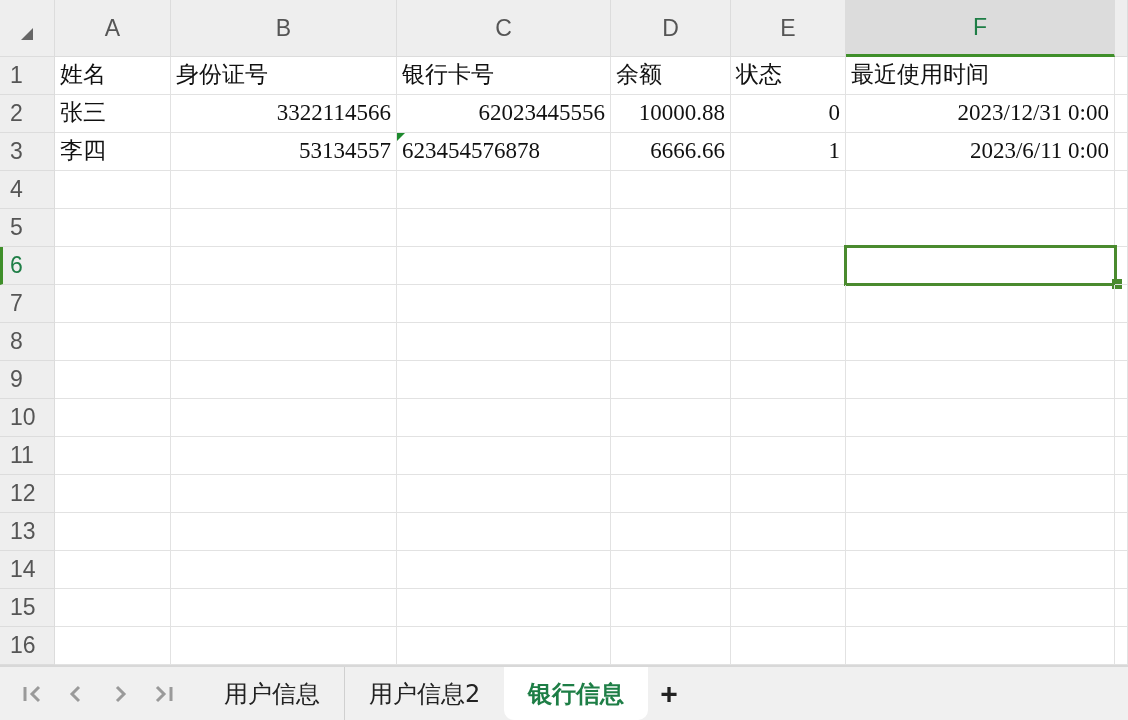  I want to click on row-header: 5, so click(27, 228).